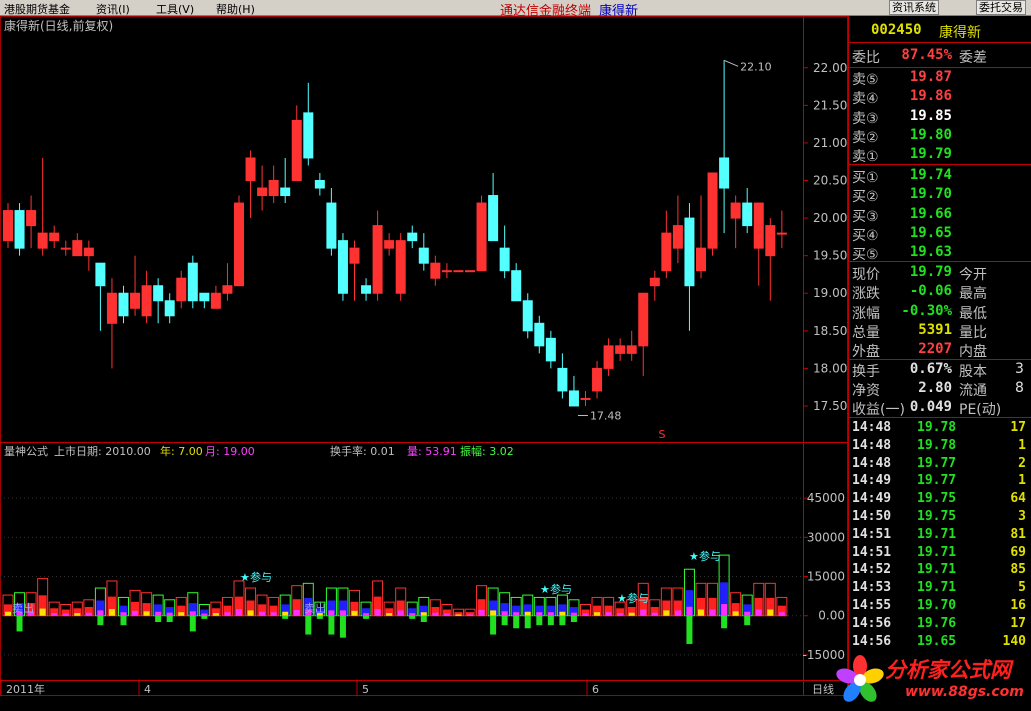 Image resolution: width=1031 pixels, height=711 pixels. I want to click on tick-row: 14:53 19.71 5, so click(940, 589).